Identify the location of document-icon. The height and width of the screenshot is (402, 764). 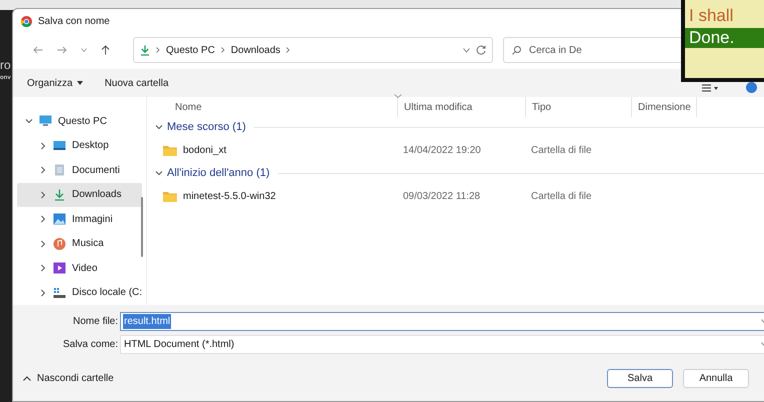
(59, 170).